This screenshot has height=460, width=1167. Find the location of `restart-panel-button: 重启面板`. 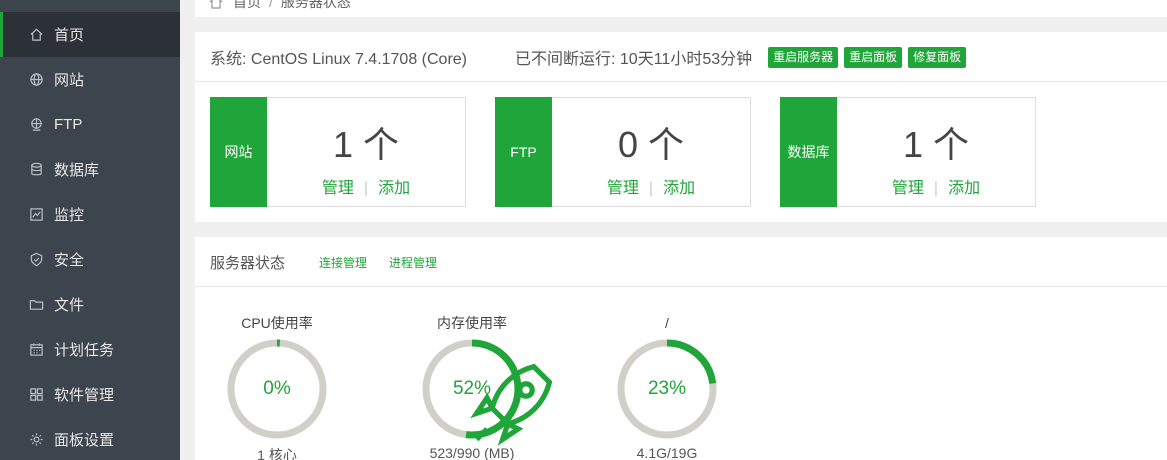

restart-panel-button: 重启面板 is located at coordinates (873, 57).